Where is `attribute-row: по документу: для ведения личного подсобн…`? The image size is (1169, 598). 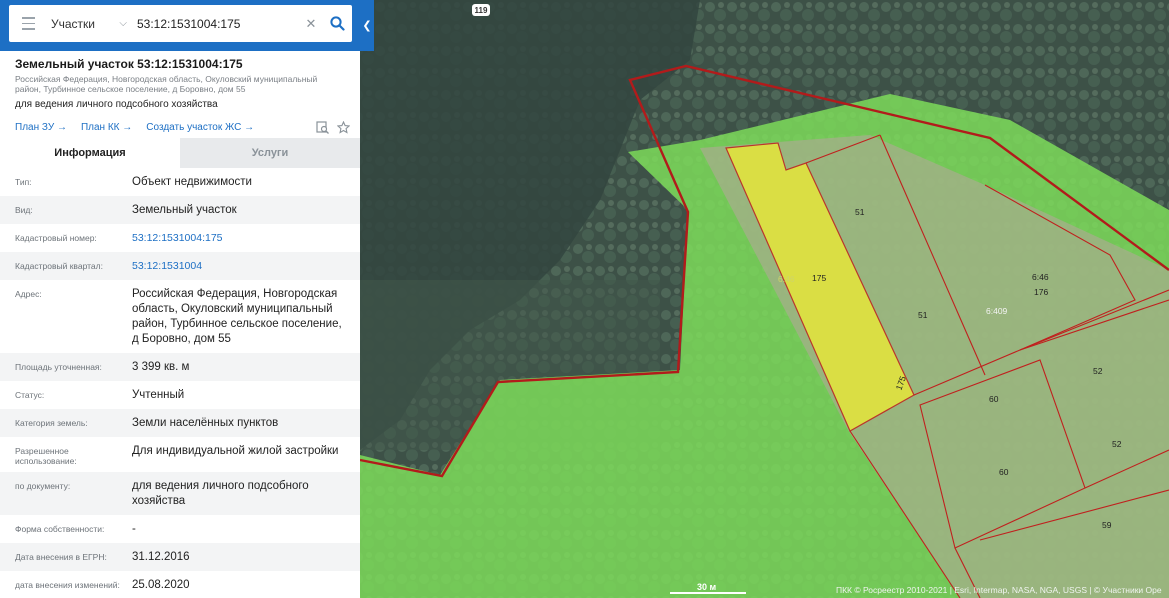
attribute-row: по документу: для ведения личного подсобн… is located at coordinates (180, 493).